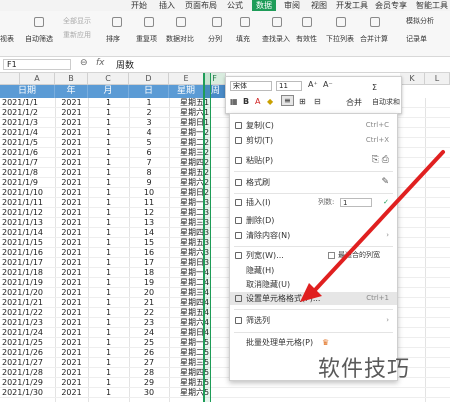  Describe the element at coordinates (379, 221) in the screenshot. I see `arrow-shaft` at that location.